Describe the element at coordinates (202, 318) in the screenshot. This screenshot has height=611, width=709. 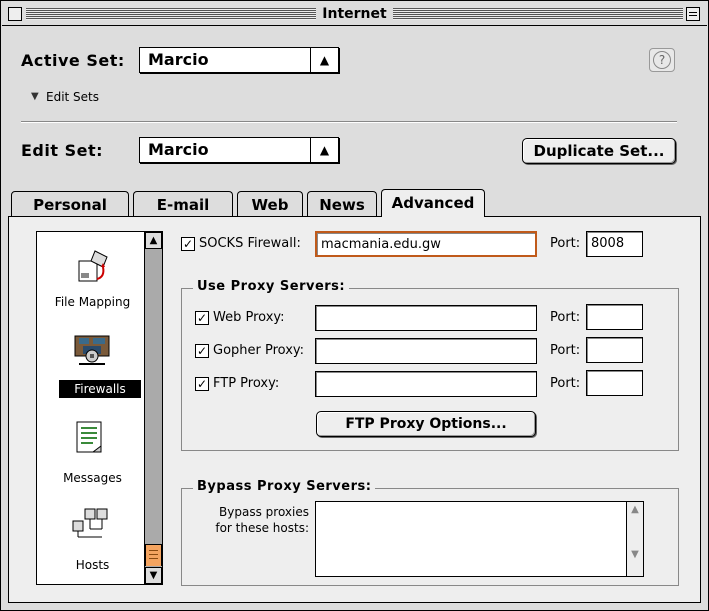
I see `web-proxy-checkbox: ✓` at that location.